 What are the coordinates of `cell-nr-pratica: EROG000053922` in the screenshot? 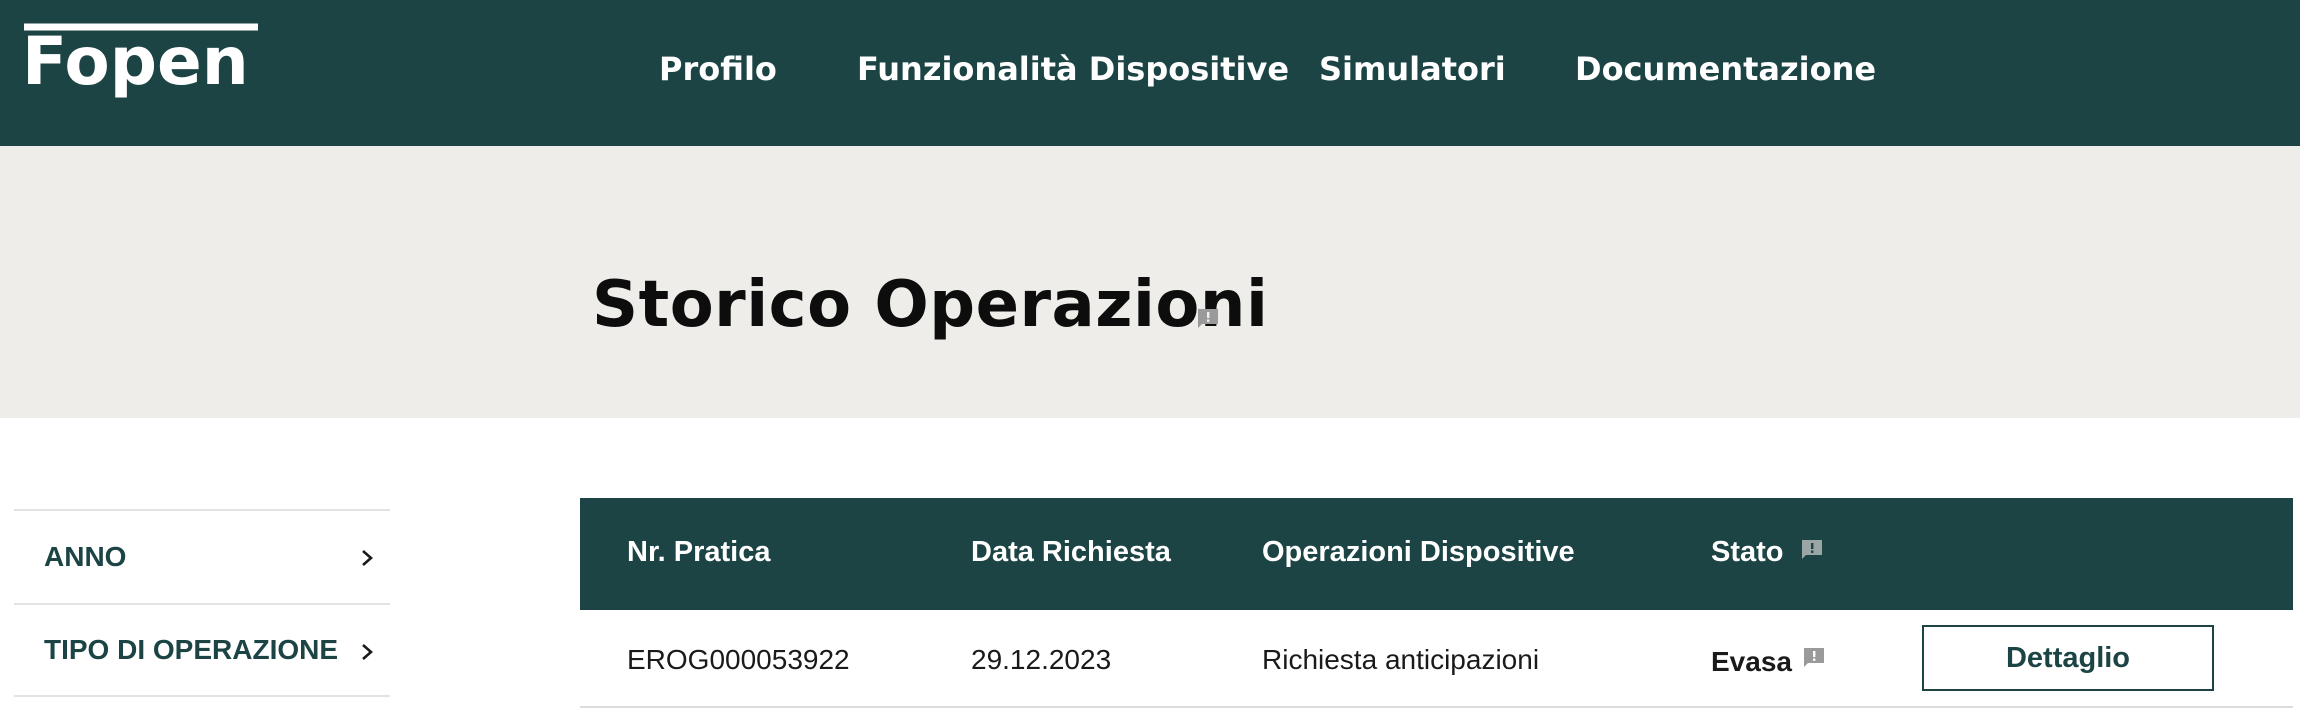 It's located at (738, 659).